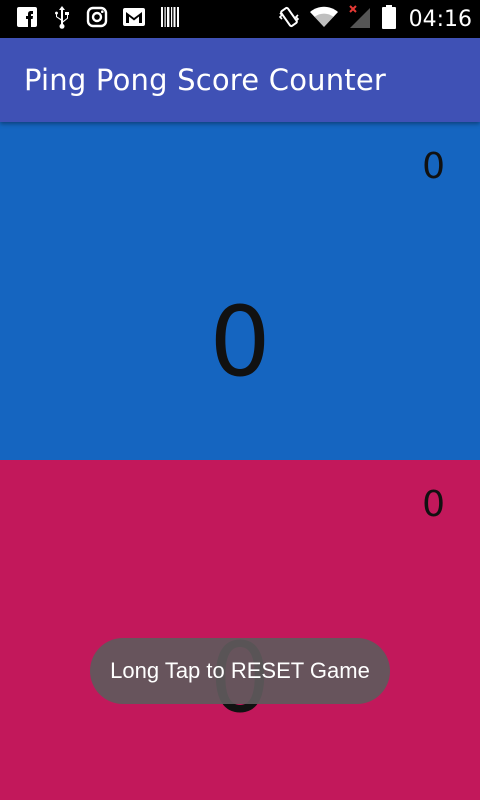 The width and height of the screenshot is (480, 800). I want to click on barcode-icon, so click(170, 19).